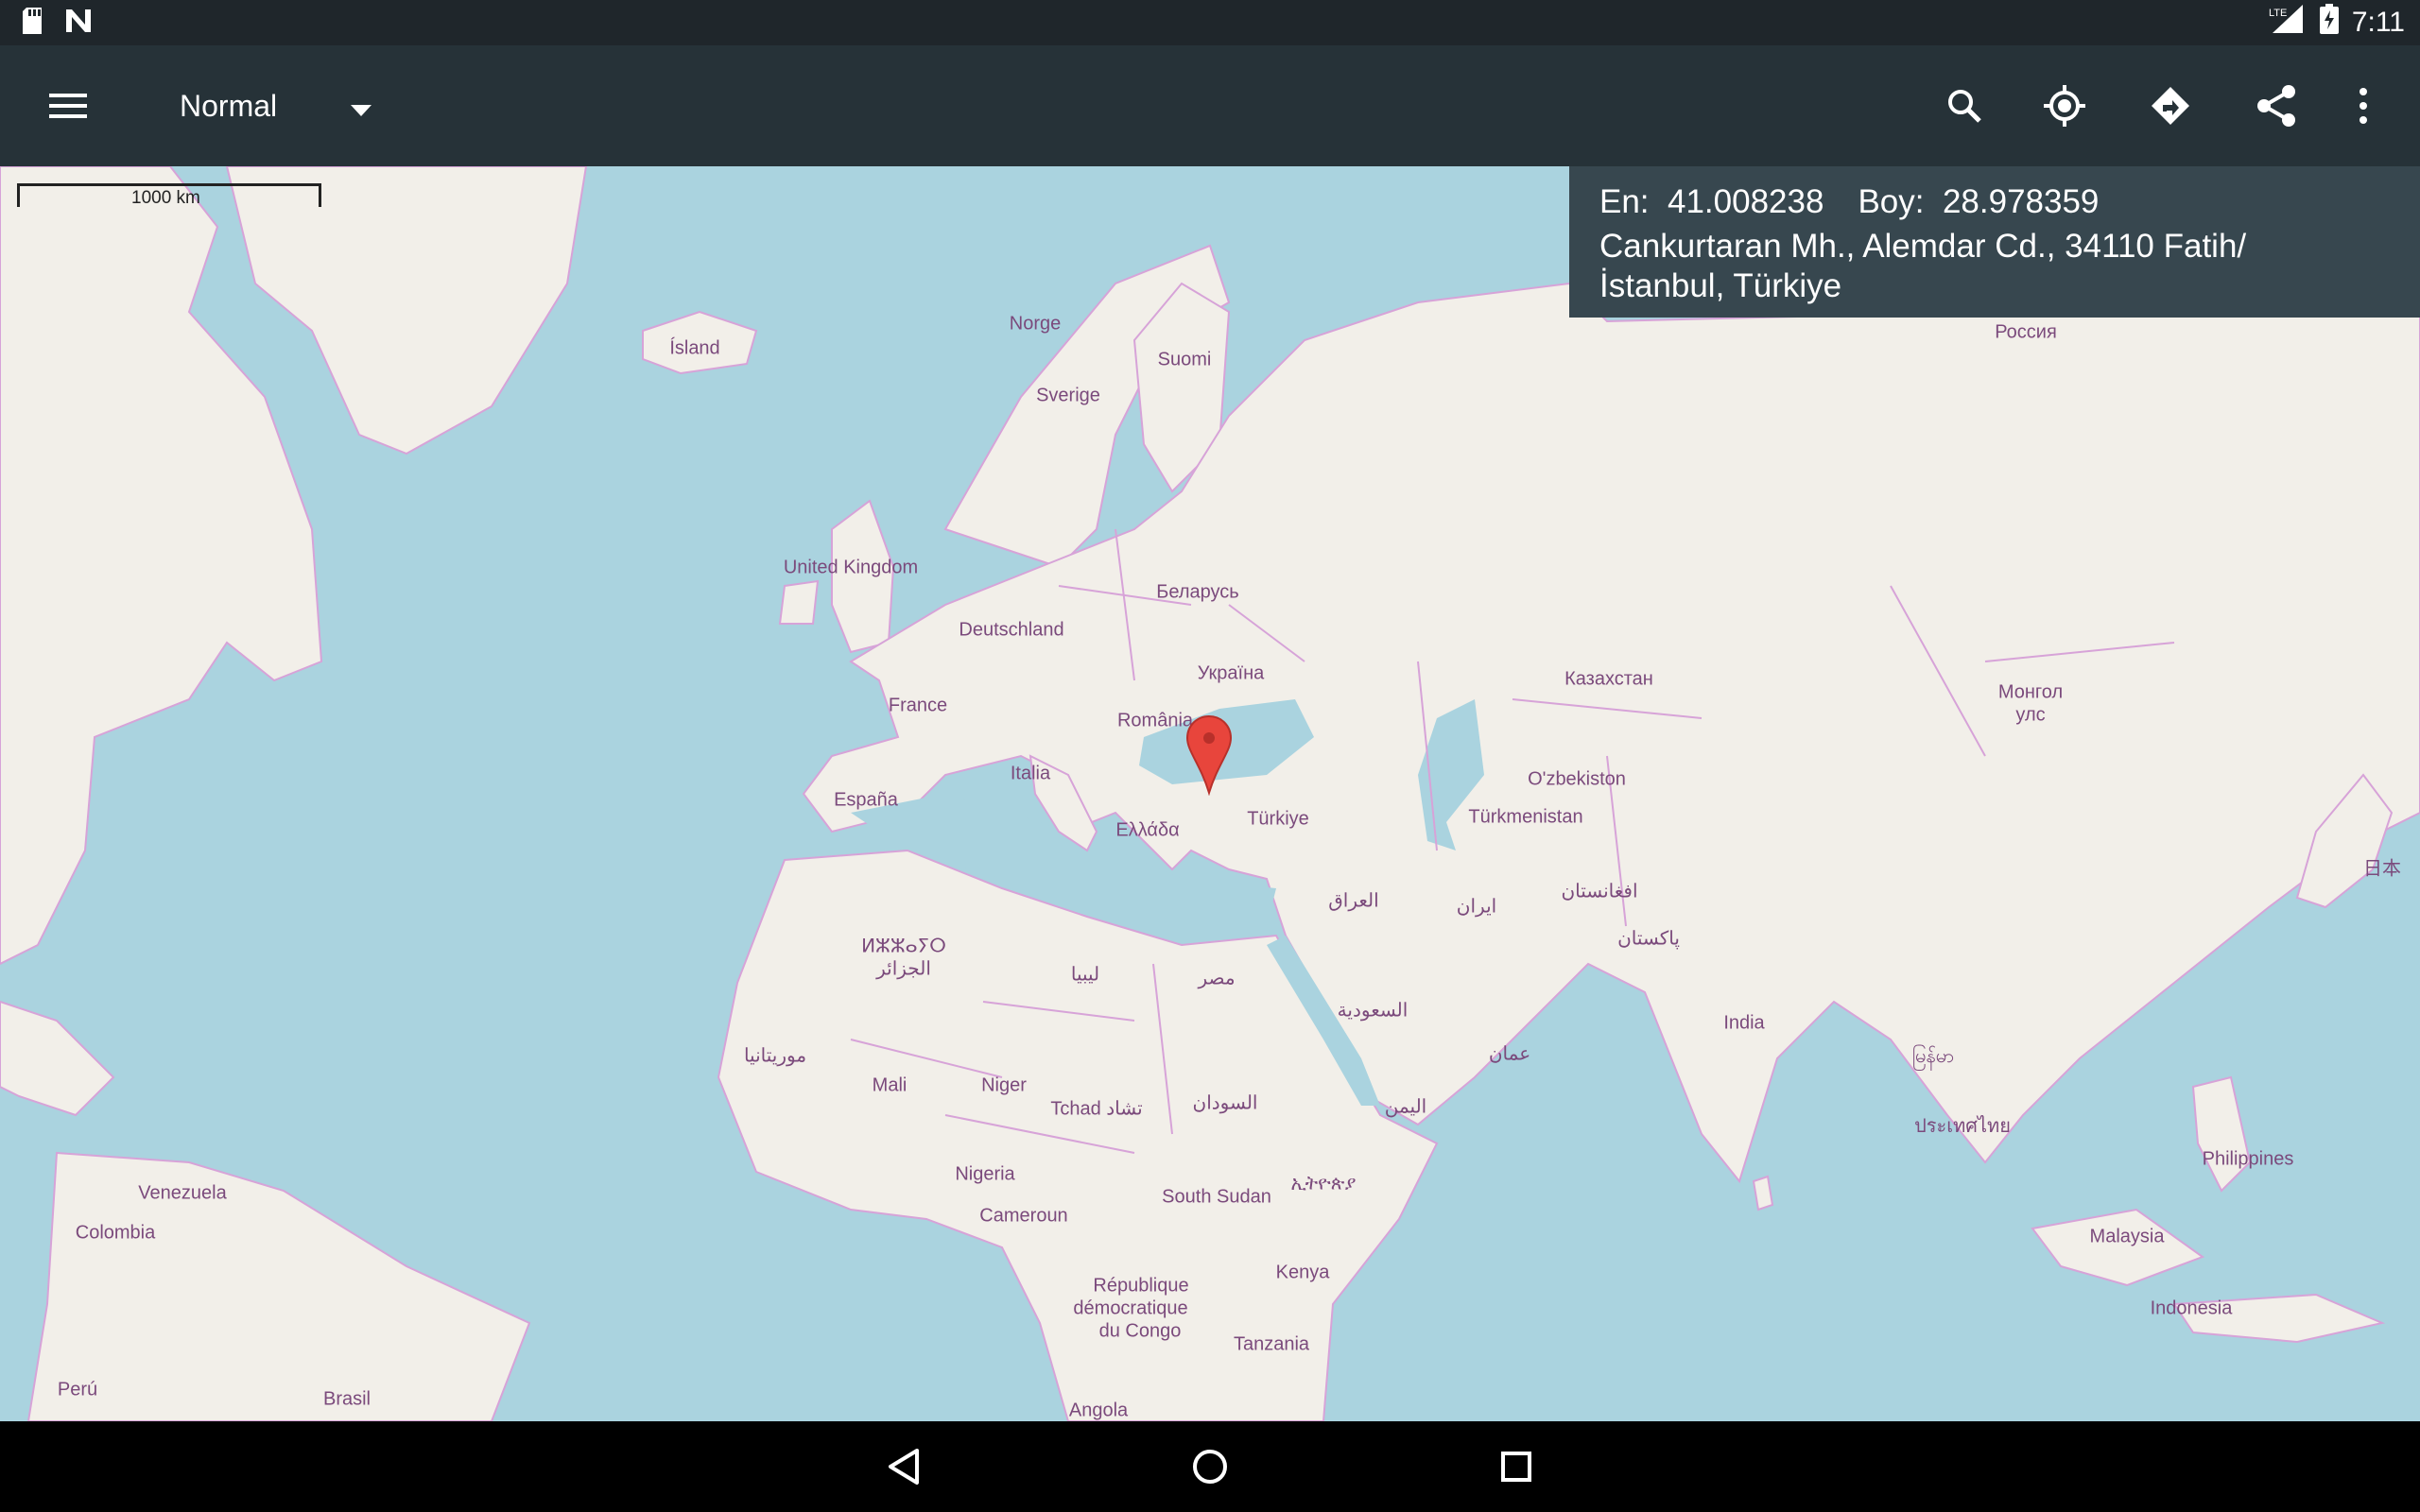 This screenshot has height=1512, width=2420. I want to click on location-marker-icon, so click(1209, 755).